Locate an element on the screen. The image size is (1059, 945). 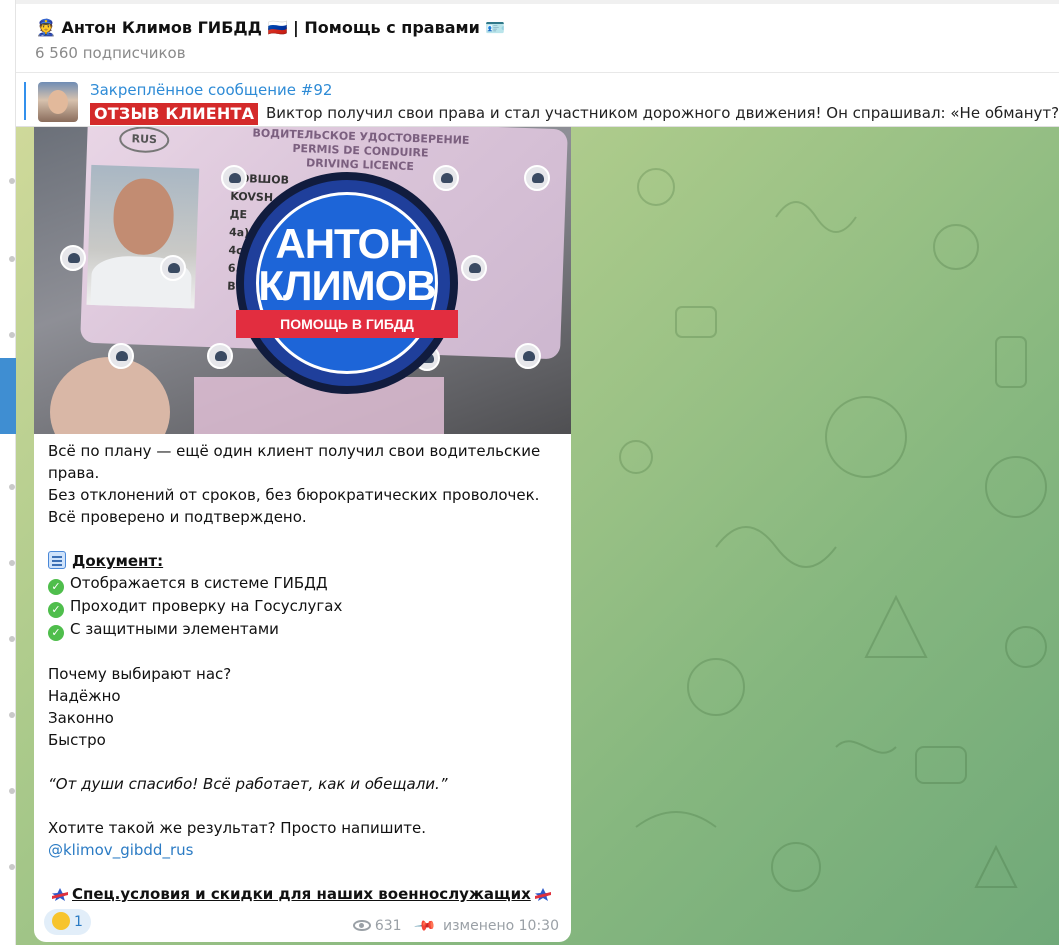
police-officer-icon: 👮 is located at coordinates (46, 27).